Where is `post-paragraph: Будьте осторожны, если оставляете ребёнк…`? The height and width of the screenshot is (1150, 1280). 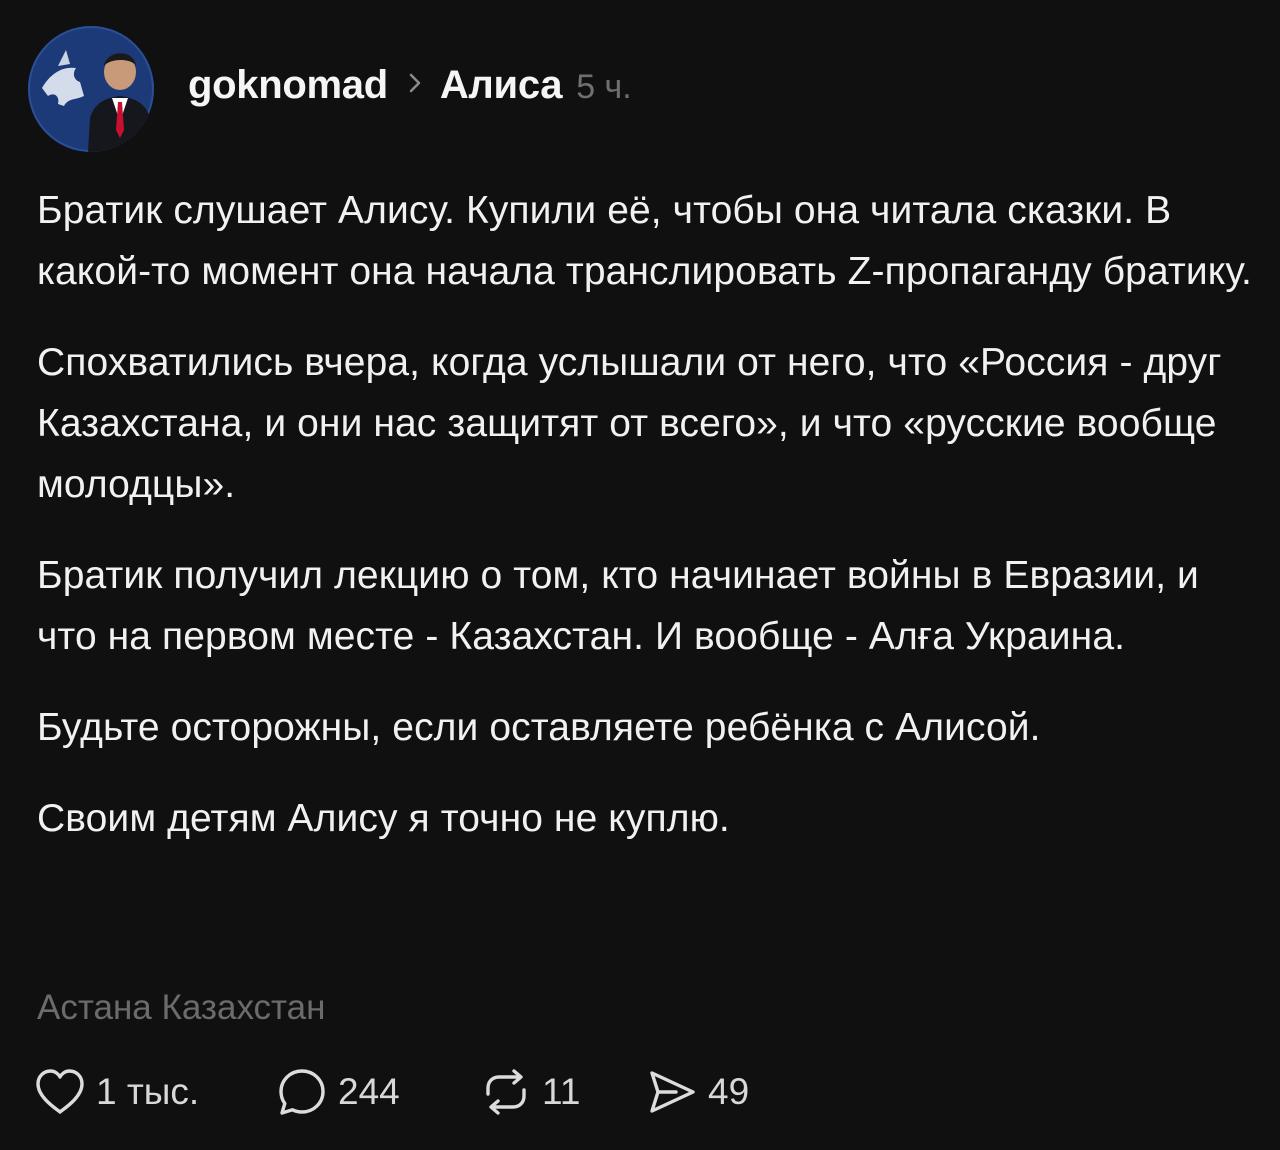 post-paragraph: Будьте осторожны, если оставляете ребёнк… is located at coordinates (539, 727).